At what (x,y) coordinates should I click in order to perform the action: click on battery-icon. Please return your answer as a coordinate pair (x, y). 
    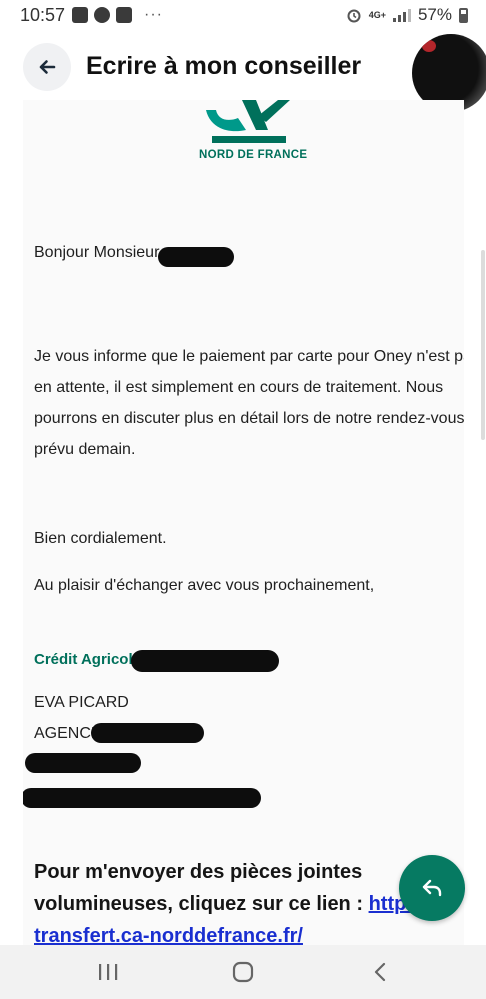
    Looking at the image, I should click on (463, 15).